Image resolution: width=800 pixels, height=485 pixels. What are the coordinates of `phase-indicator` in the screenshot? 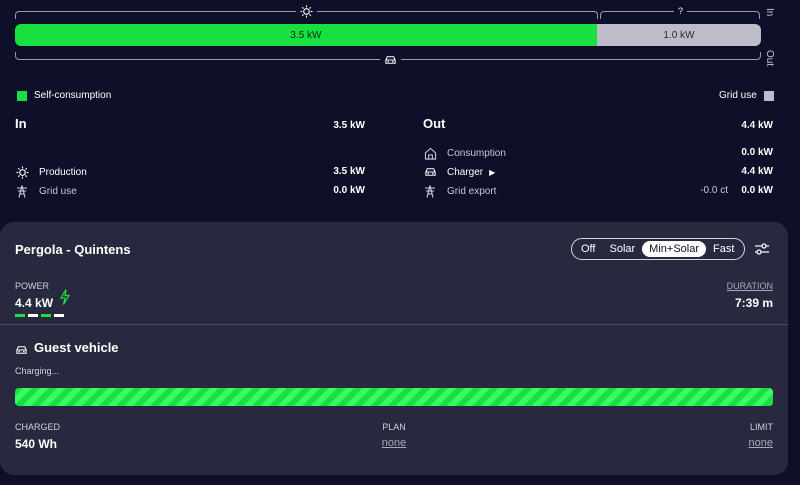 It's located at (39, 315).